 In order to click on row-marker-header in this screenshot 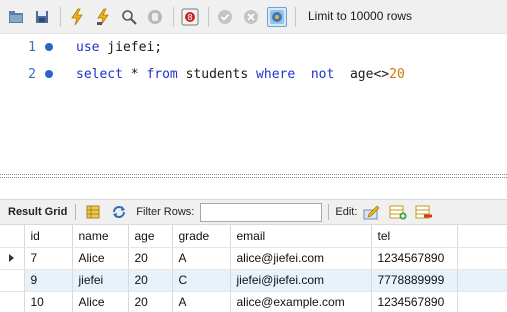, I will do `click(12, 236)`.